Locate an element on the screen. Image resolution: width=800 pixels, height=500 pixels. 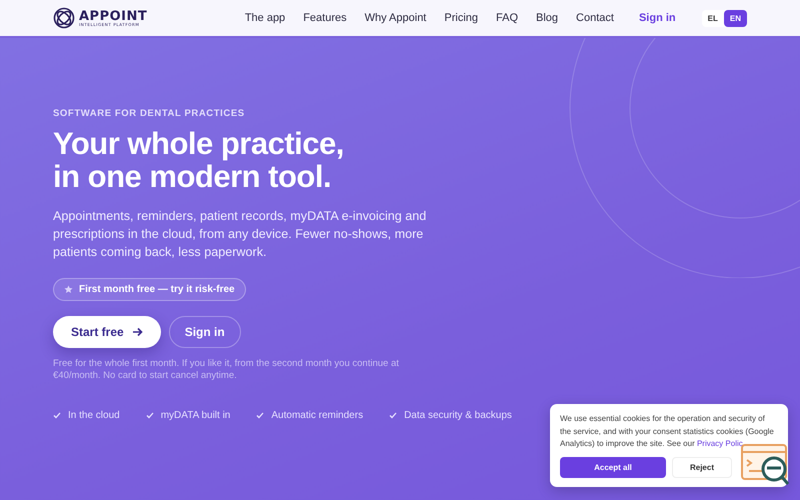
feature-text: Automatic reminders is located at coordinates (317, 415).